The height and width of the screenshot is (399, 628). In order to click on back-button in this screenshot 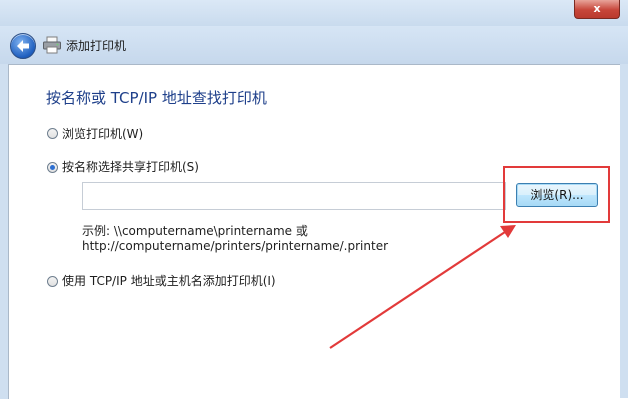, I will do `click(23, 46)`.